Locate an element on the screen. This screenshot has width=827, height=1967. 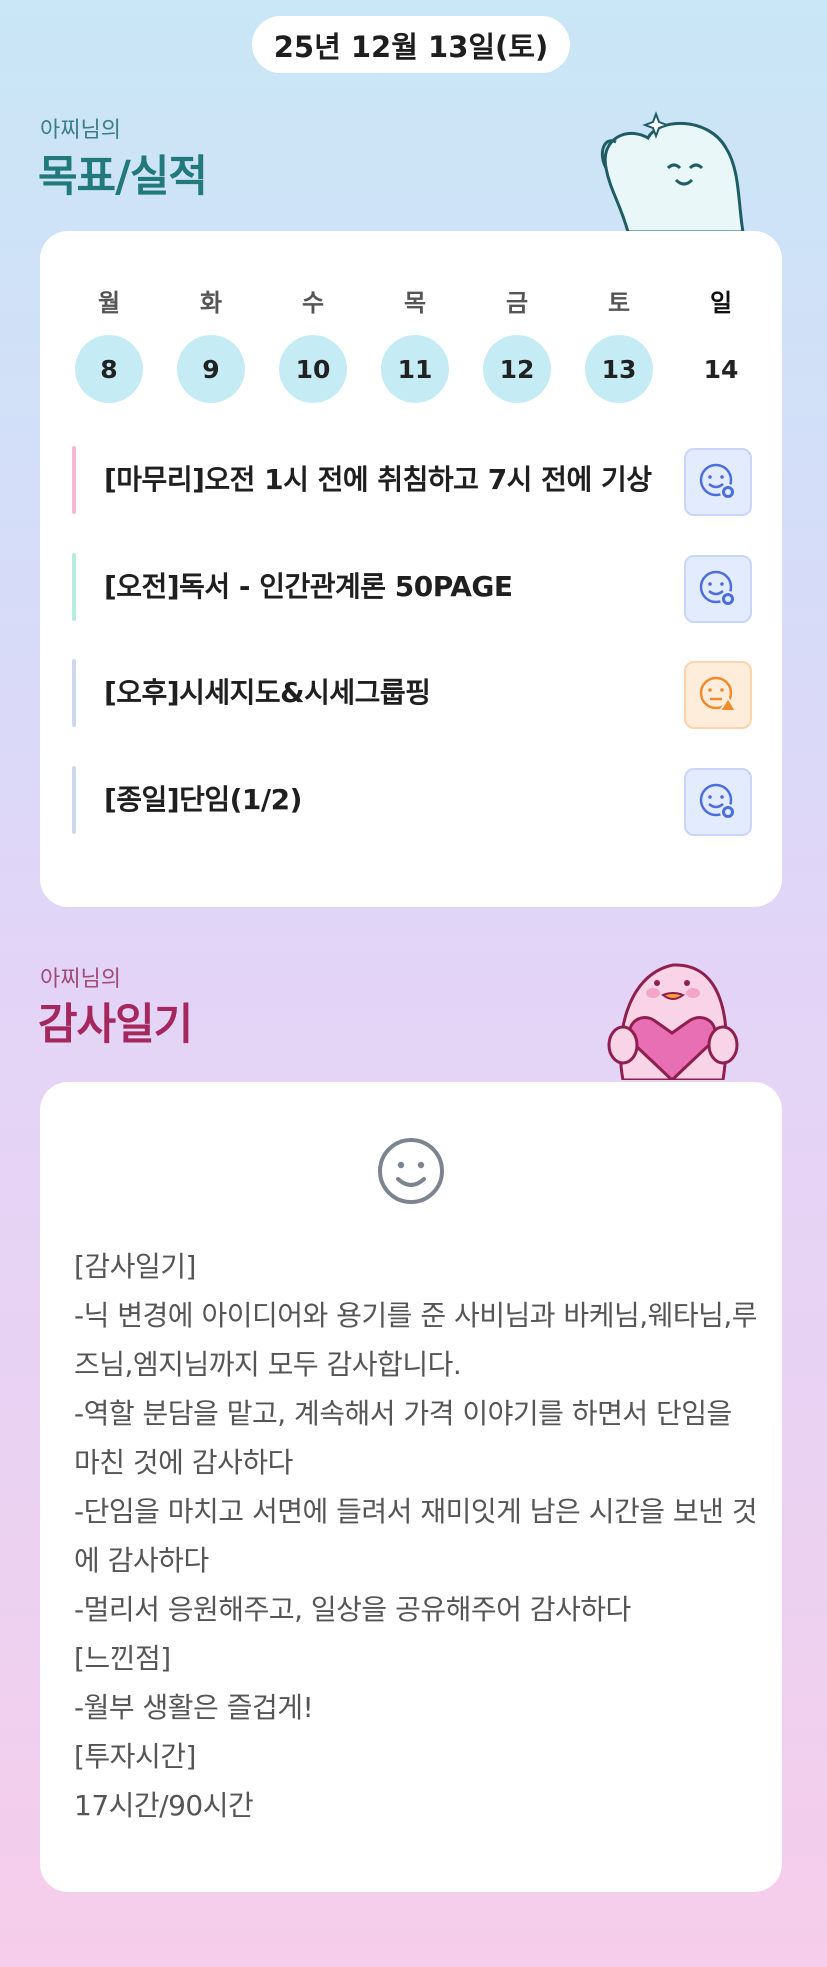
face-warning-icon is located at coordinates (718, 695).